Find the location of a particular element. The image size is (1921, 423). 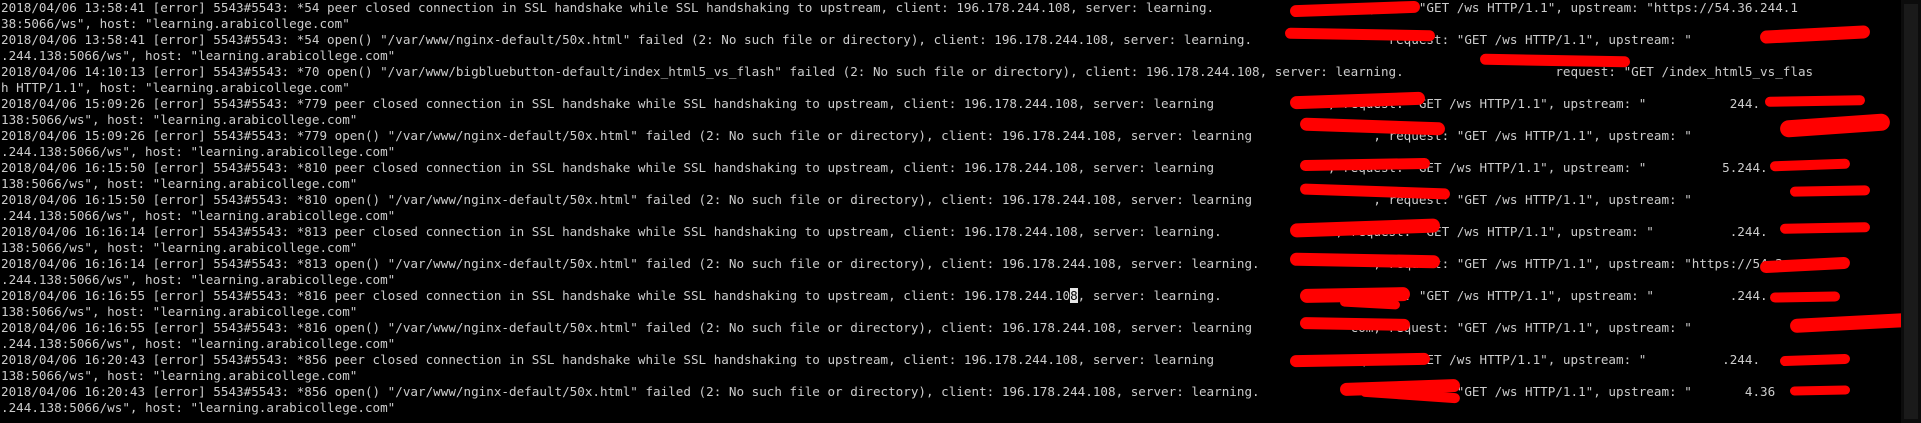

text-cursor: 8 is located at coordinates (1074, 295).